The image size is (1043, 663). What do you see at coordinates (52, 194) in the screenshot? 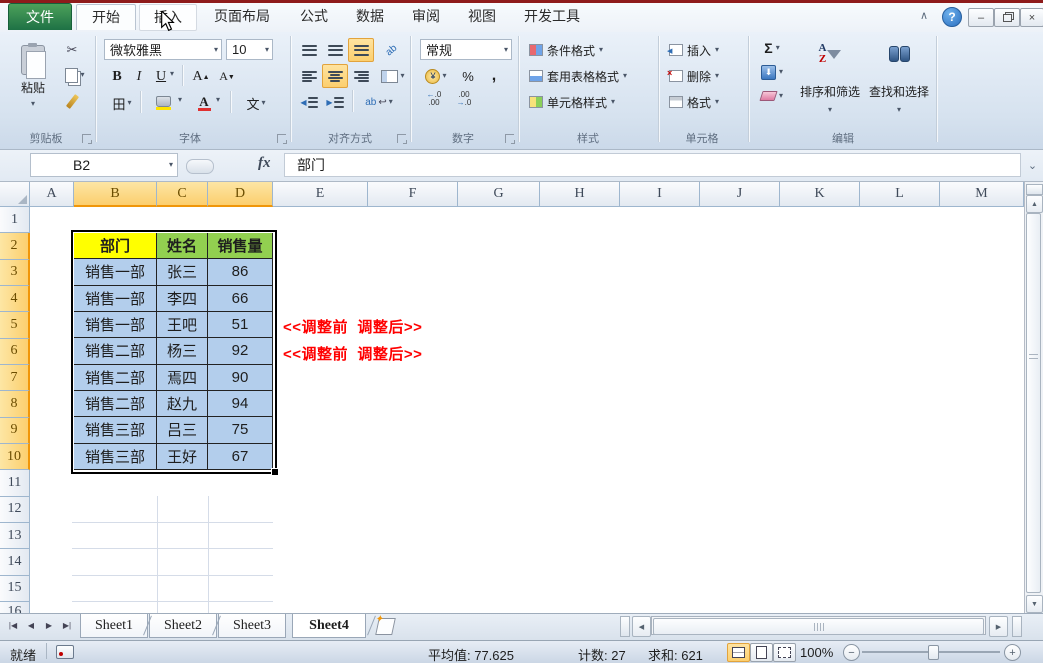
I see `column-header-A: A` at bounding box center [52, 194].